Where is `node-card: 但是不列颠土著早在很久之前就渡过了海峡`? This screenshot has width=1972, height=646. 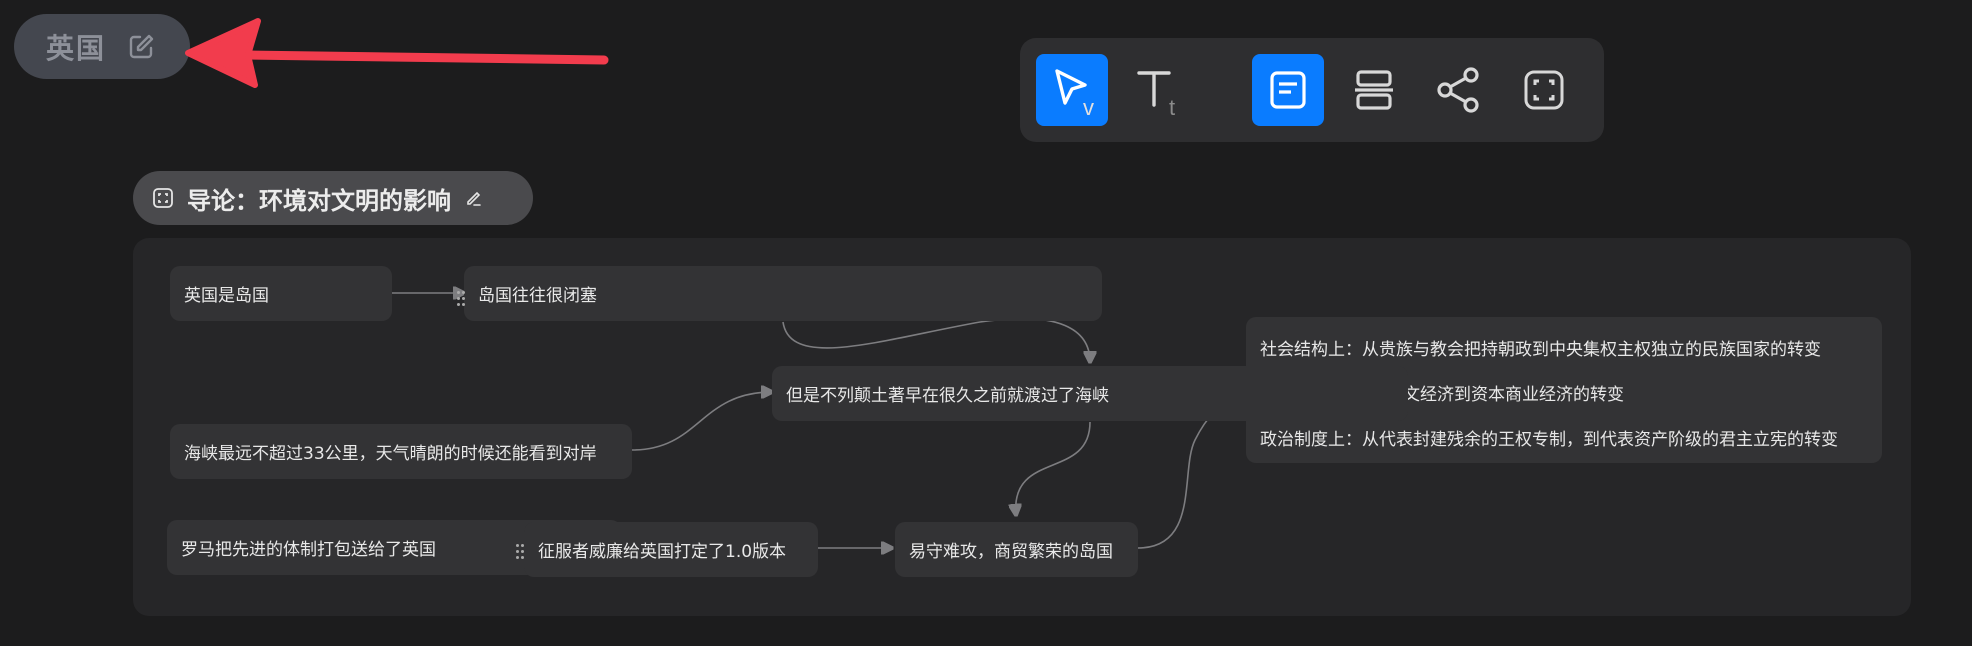 node-card: 但是不列颠土著早在很久之前就渡过了海峡 is located at coordinates (1090, 393).